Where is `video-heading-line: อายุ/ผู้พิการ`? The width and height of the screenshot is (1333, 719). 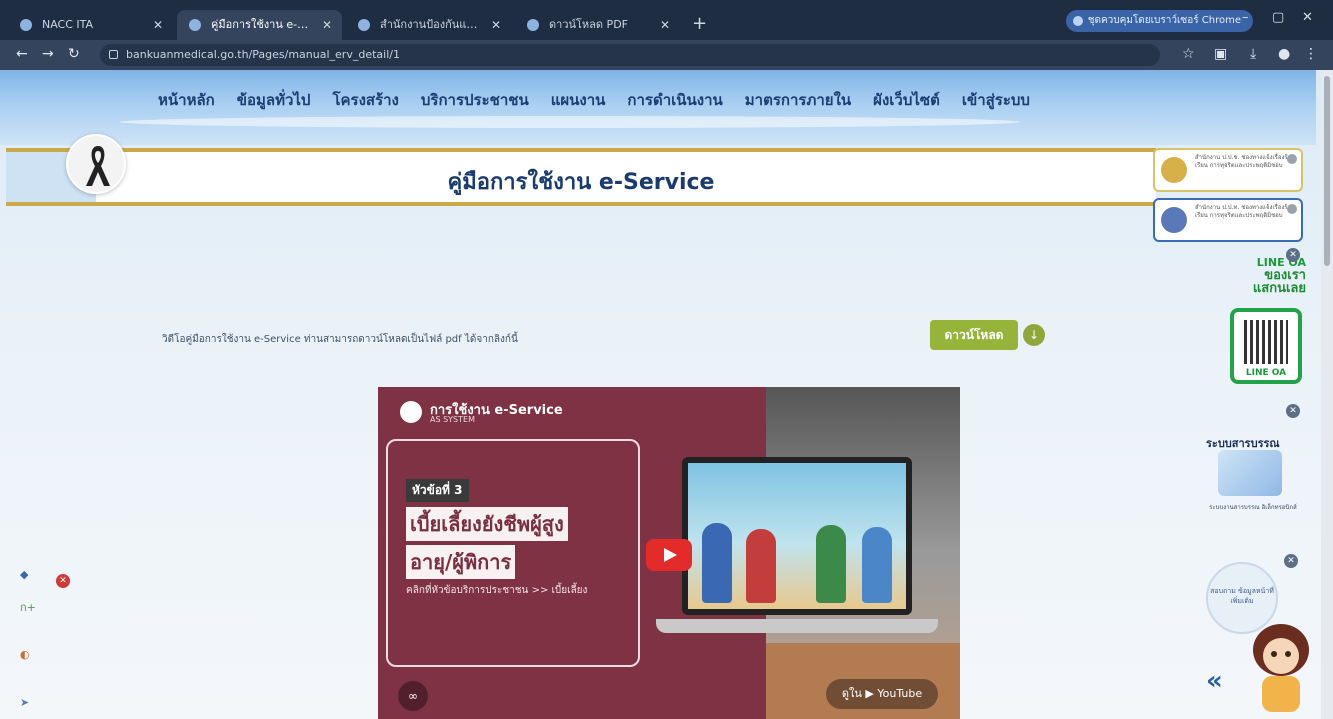 video-heading-line: อายุ/ผู้พิการ is located at coordinates (461, 562).